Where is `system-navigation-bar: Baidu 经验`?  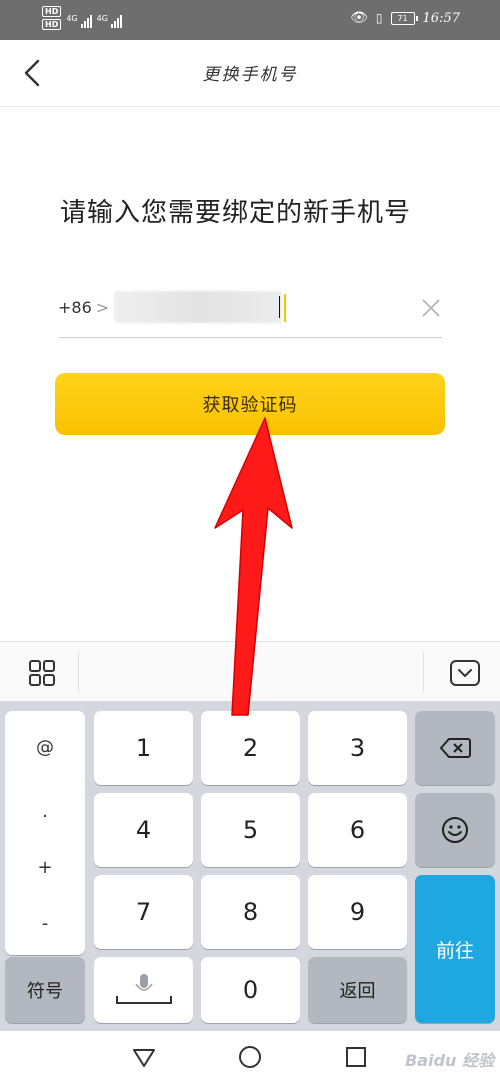 system-navigation-bar: Baidu 经验 is located at coordinates (250, 1057).